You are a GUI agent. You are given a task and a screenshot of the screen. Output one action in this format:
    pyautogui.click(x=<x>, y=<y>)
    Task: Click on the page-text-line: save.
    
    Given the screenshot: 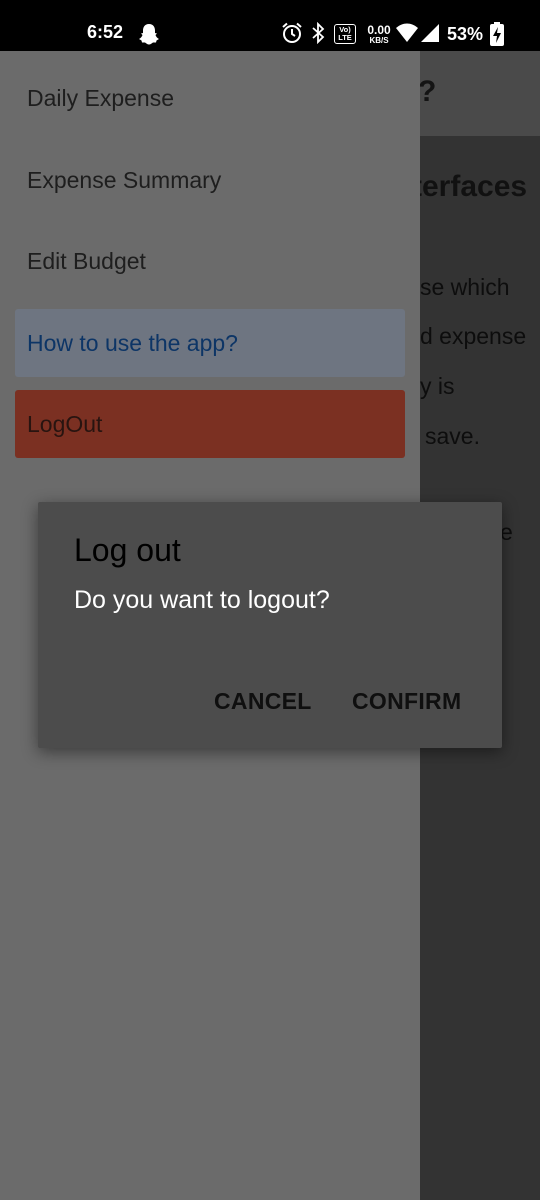 What is the action you would take?
    pyautogui.click(x=452, y=436)
    